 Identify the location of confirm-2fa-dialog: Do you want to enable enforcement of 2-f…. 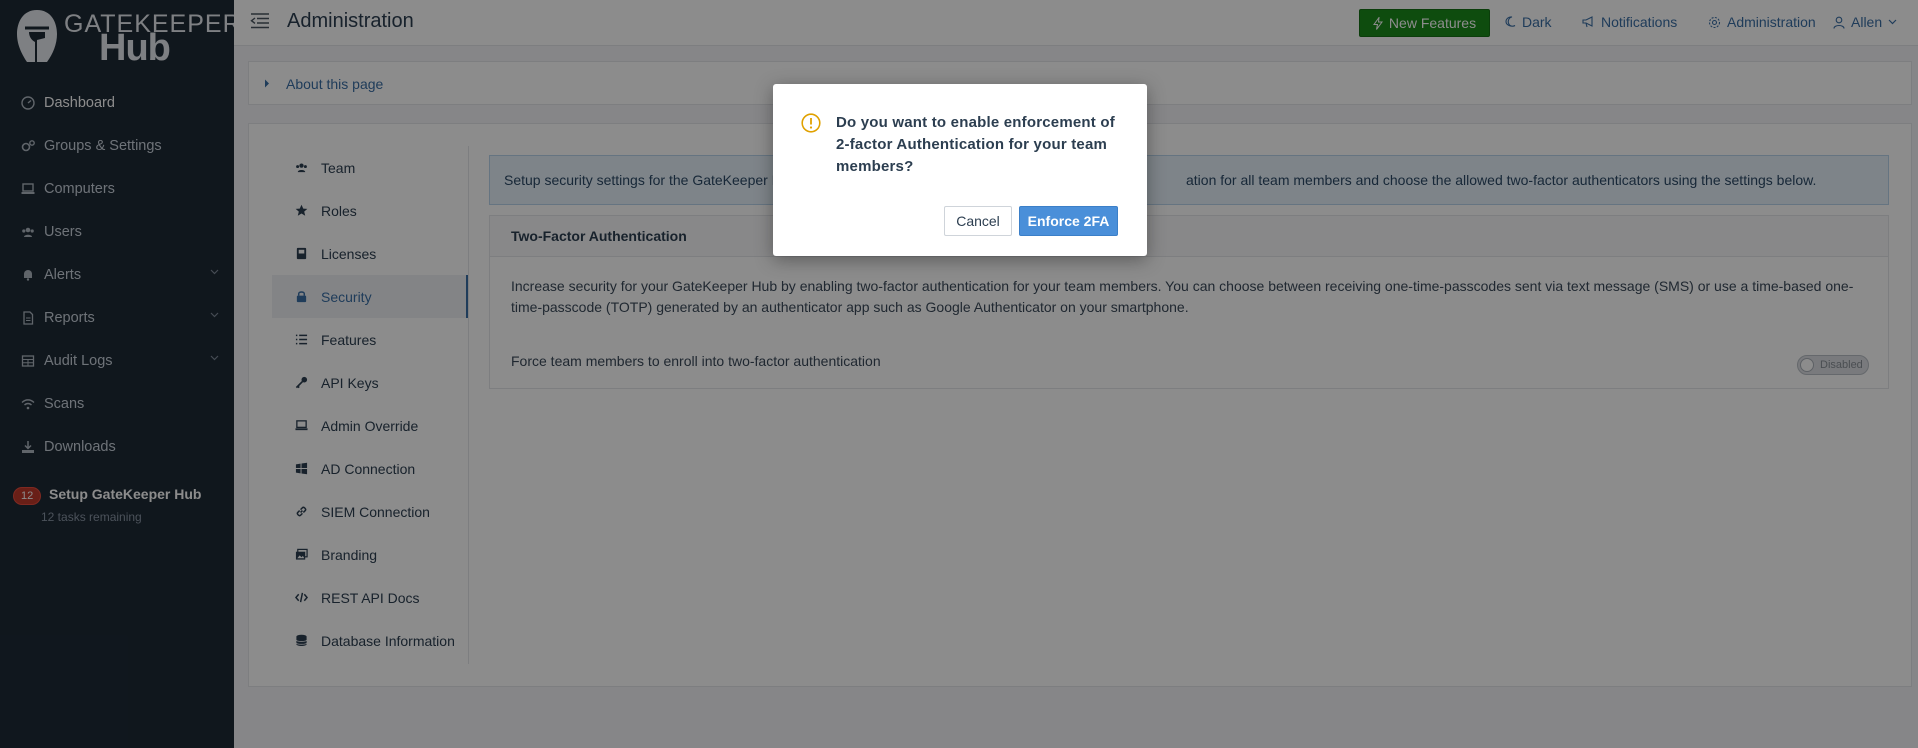
(960, 170).